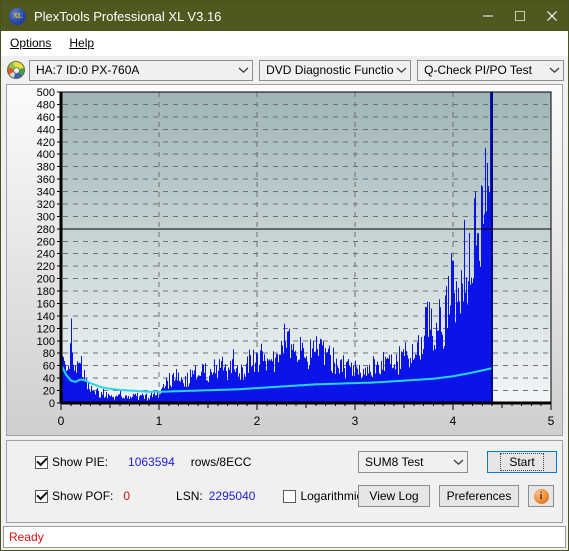 This screenshot has height=551, width=569. I want to click on svg-text: 500, so click(46, 93).